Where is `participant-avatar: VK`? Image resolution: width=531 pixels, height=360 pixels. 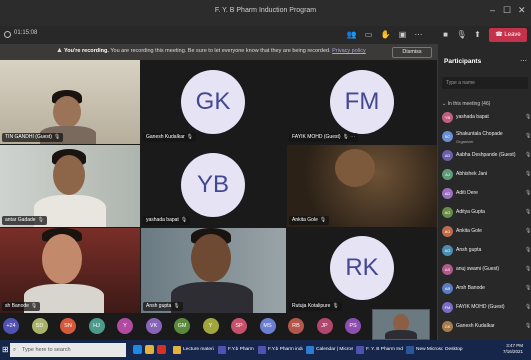
participant-avatar: VK is located at coordinates (153, 326).